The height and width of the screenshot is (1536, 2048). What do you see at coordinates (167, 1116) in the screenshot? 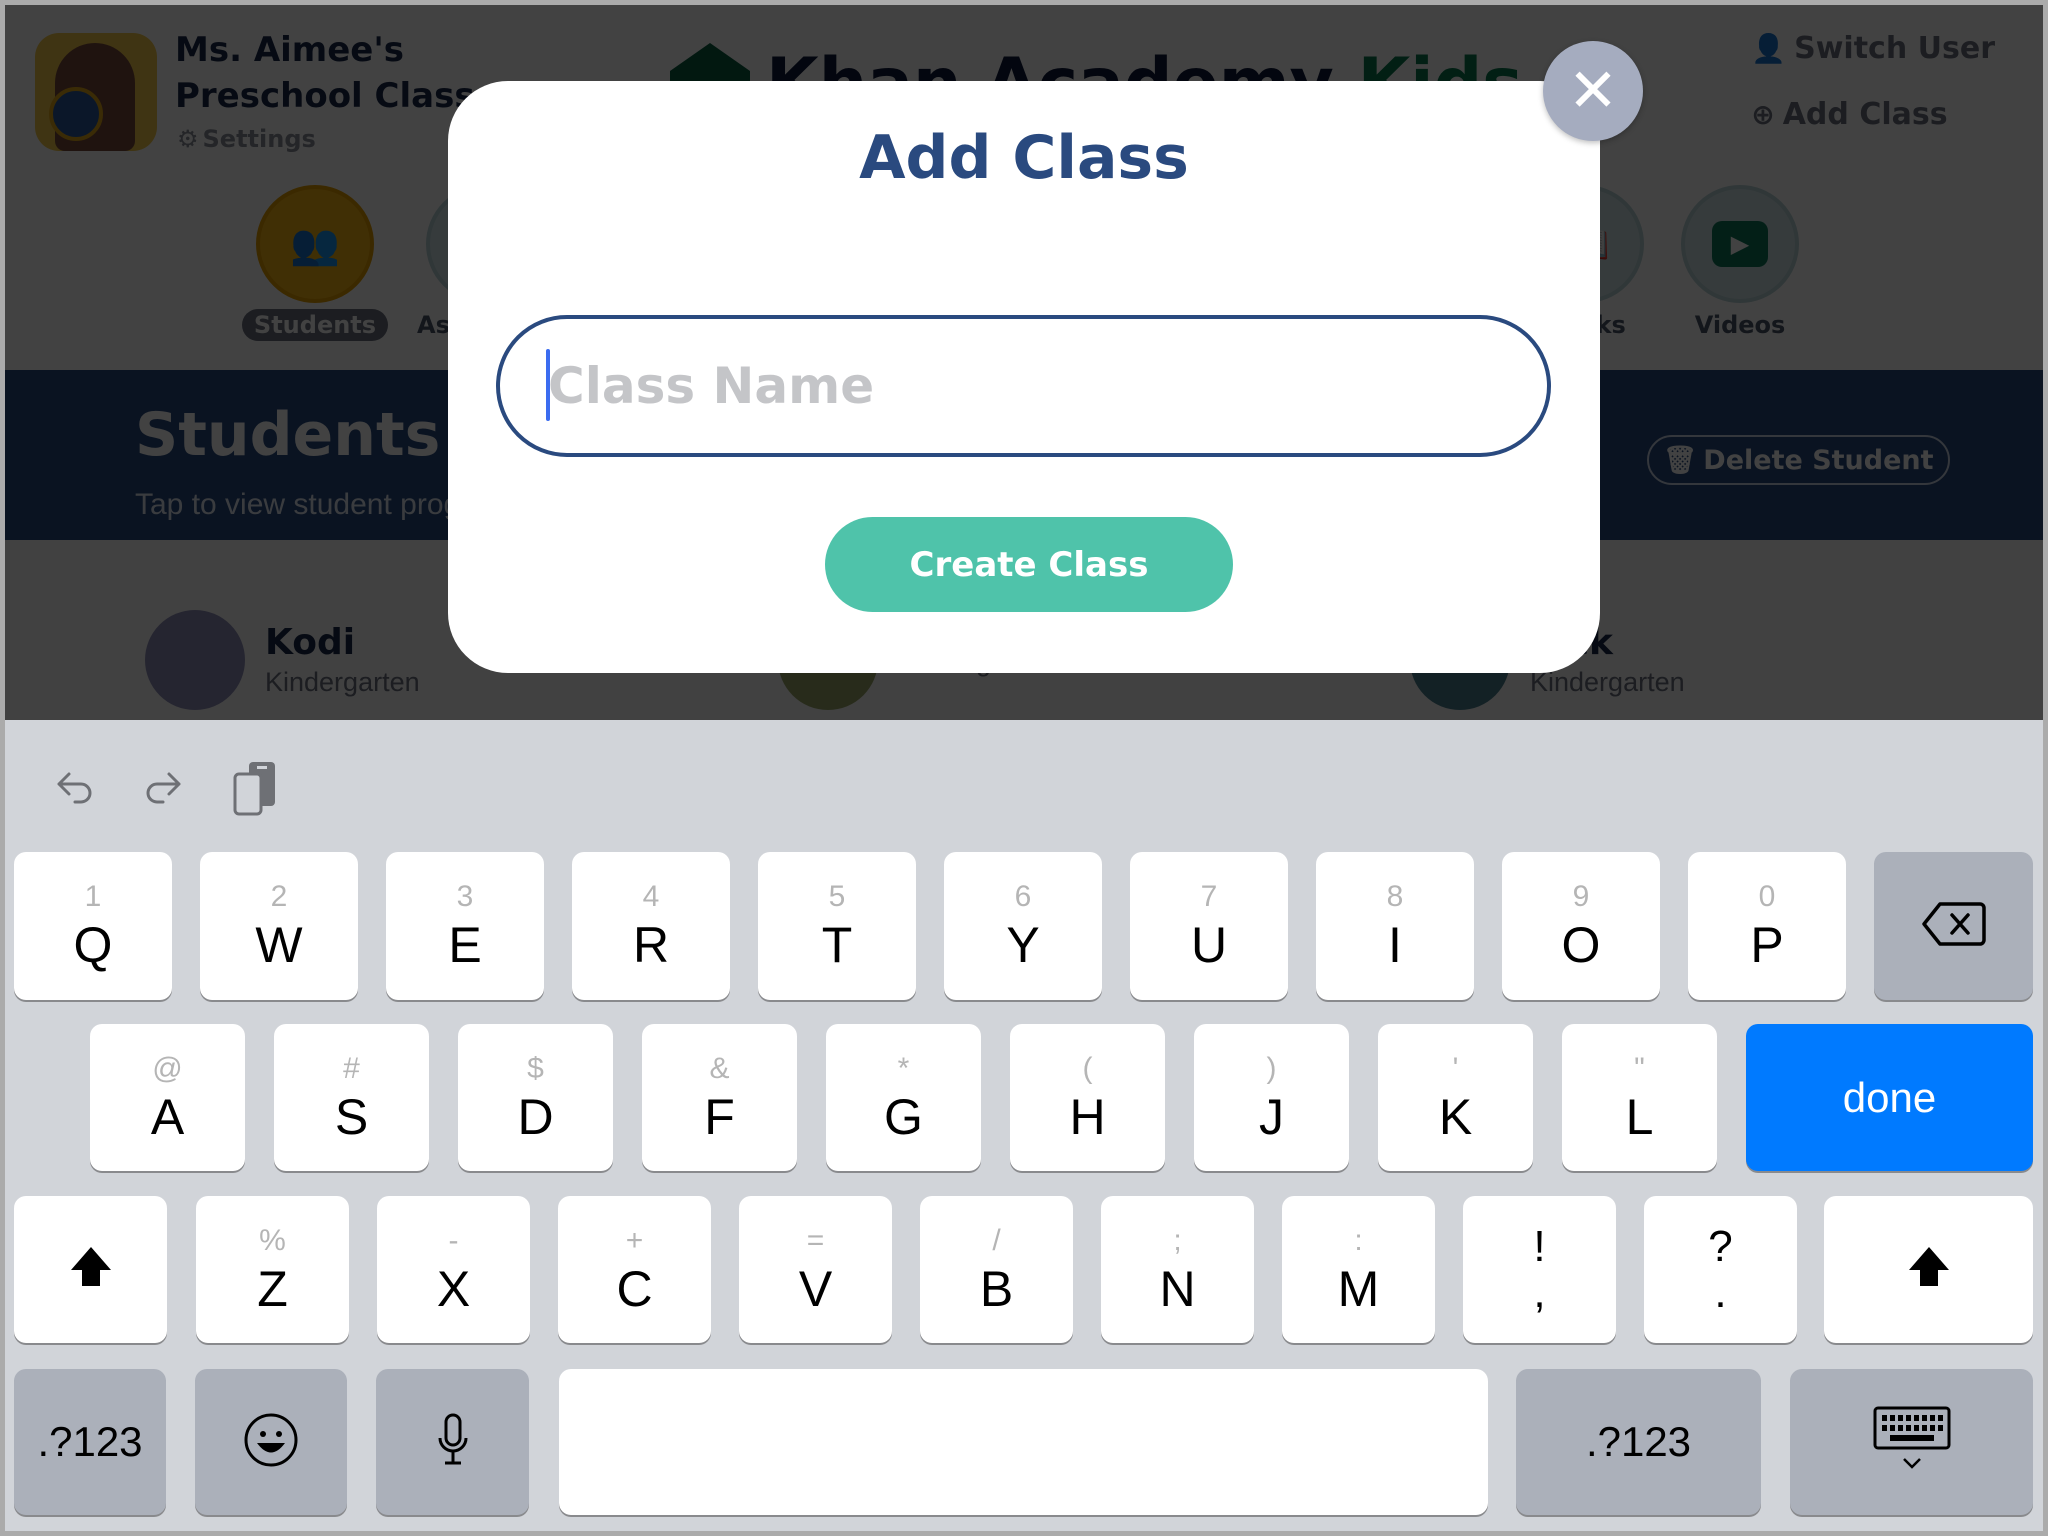
I see `key-char: A` at bounding box center [167, 1116].